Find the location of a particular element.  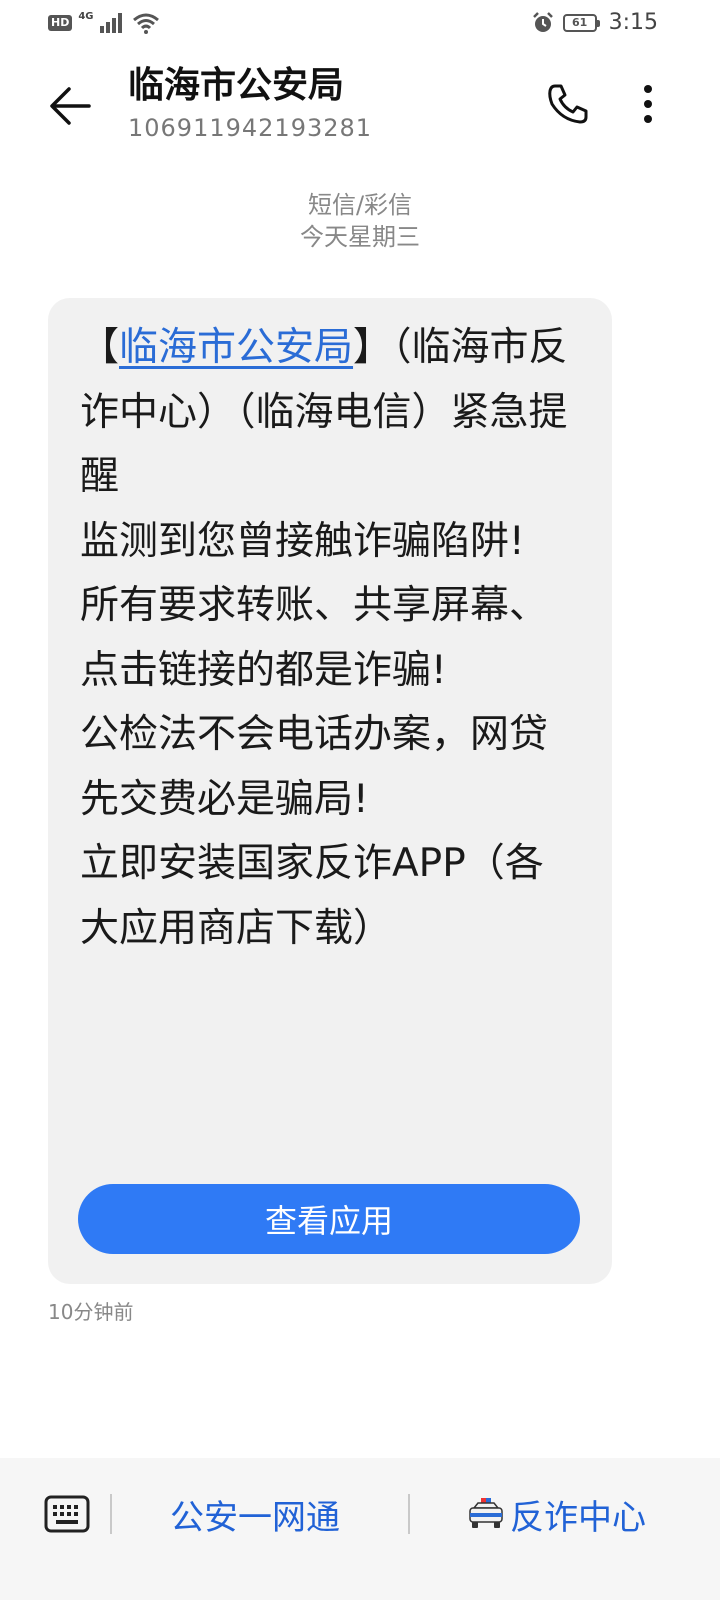

back-button is located at coordinates (70, 106).